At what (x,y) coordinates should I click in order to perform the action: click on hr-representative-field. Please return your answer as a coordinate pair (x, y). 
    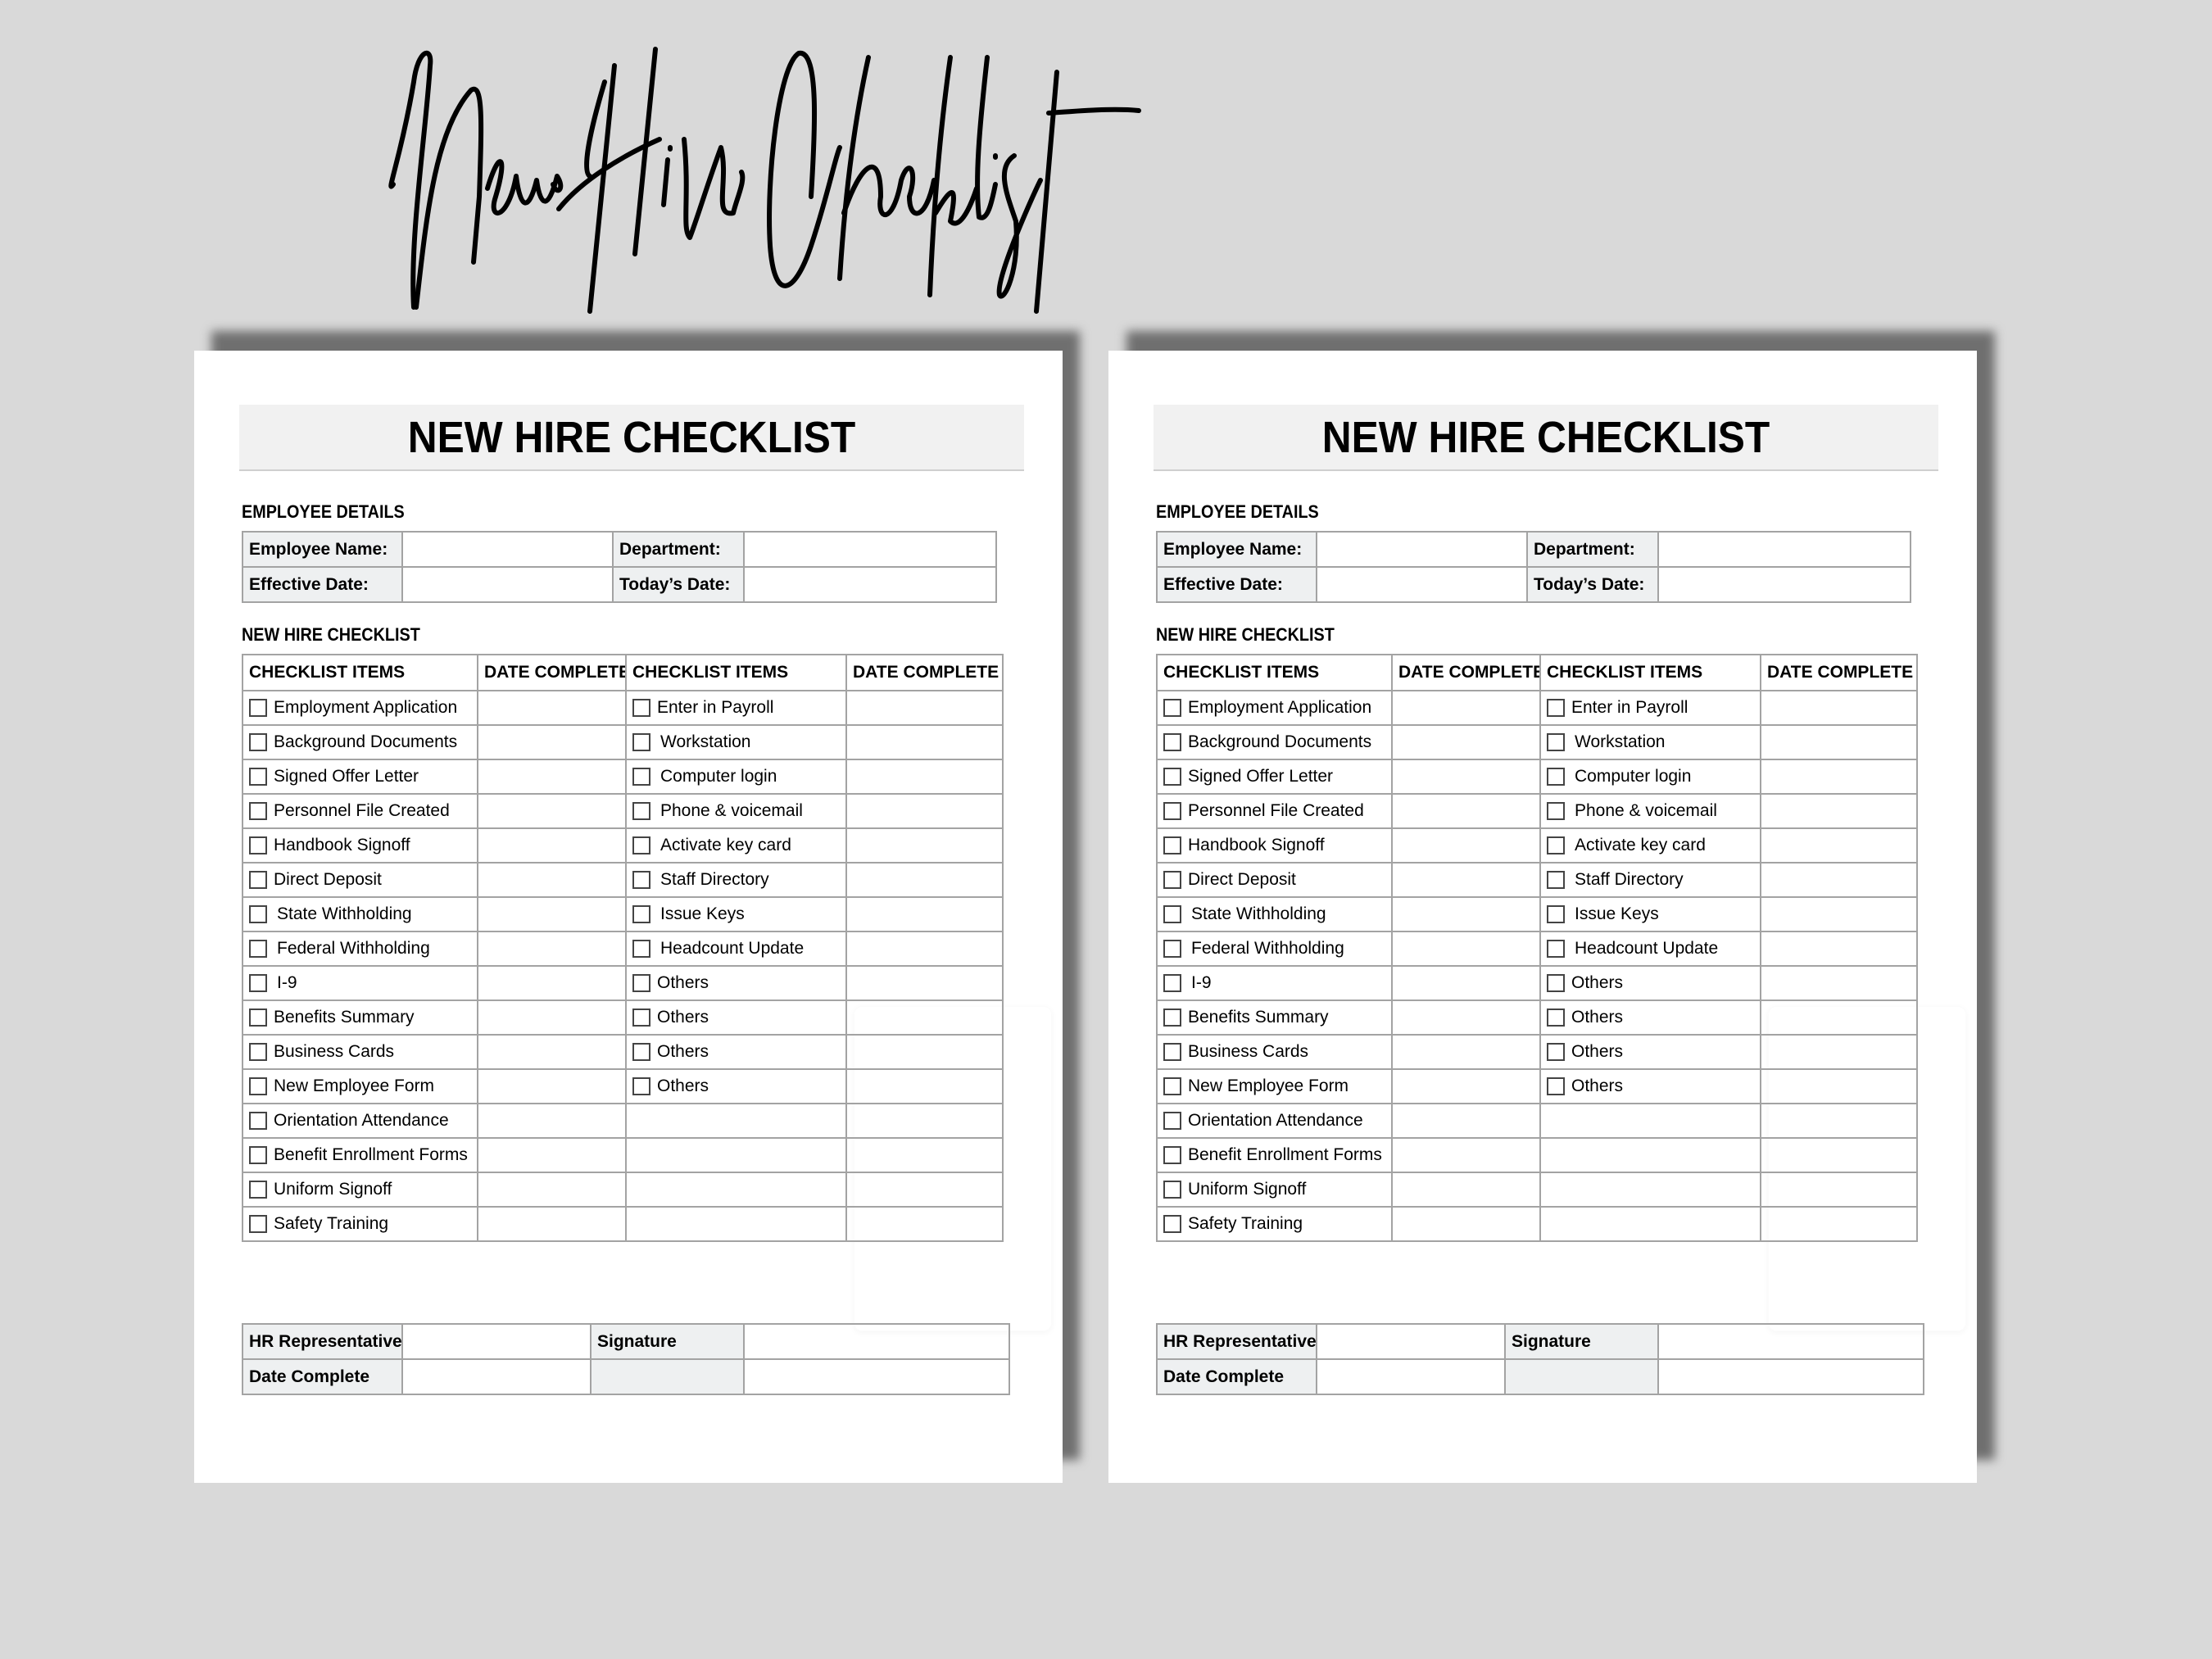
    Looking at the image, I should click on (1411, 1341).